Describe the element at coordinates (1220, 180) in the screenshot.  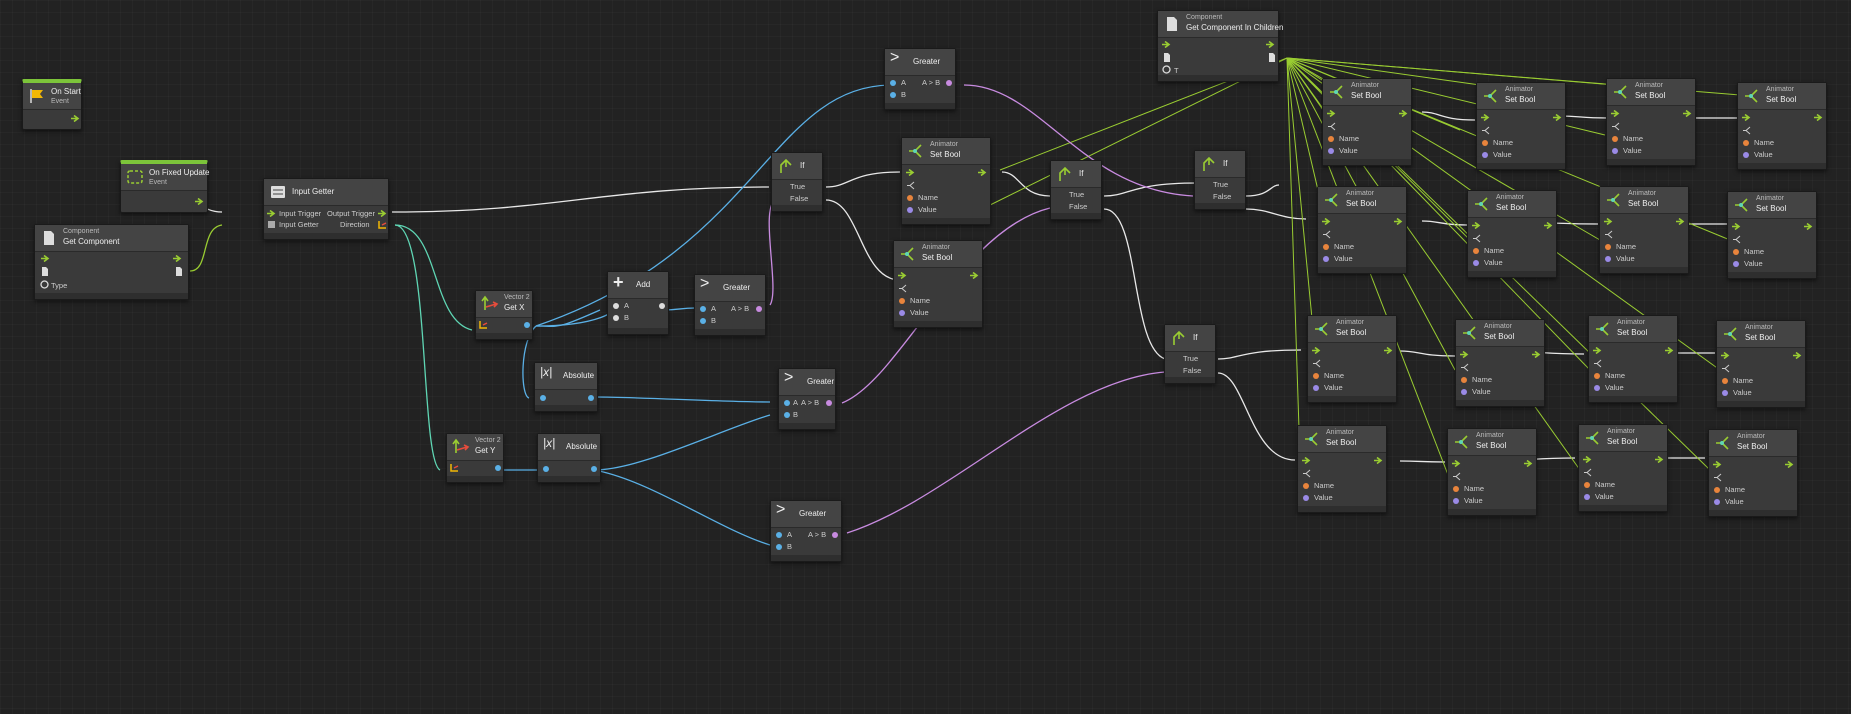
I see `if-node-3: If True False` at that location.